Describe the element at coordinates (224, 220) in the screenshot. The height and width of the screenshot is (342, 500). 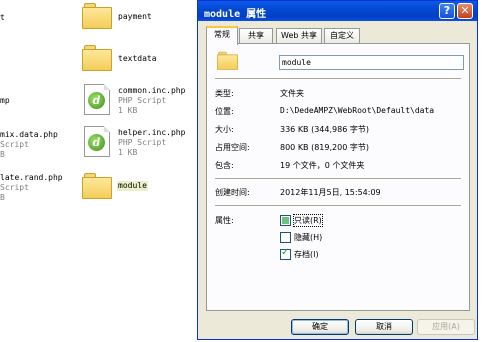
I see `attributes-label: 属性:` at that location.